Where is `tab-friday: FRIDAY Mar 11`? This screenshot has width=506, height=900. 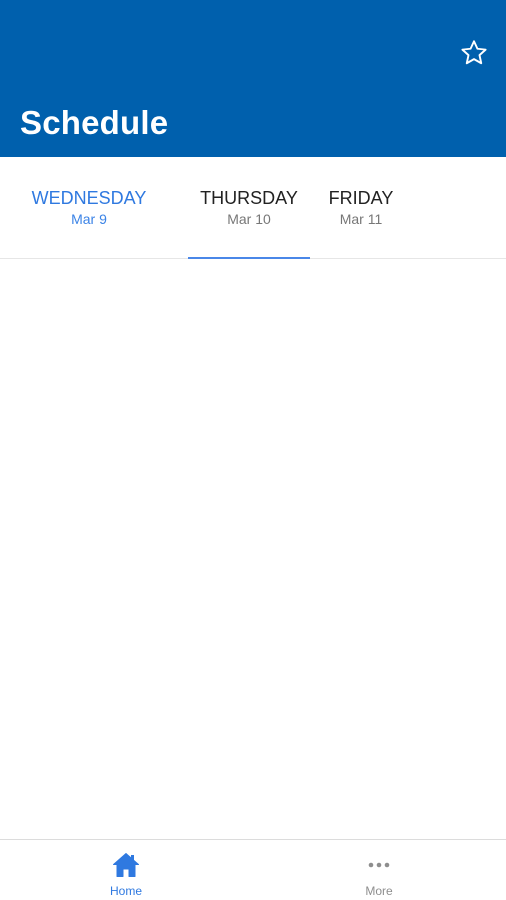
tab-friday: FRIDAY Mar 11 is located at coordinates (361, 207).